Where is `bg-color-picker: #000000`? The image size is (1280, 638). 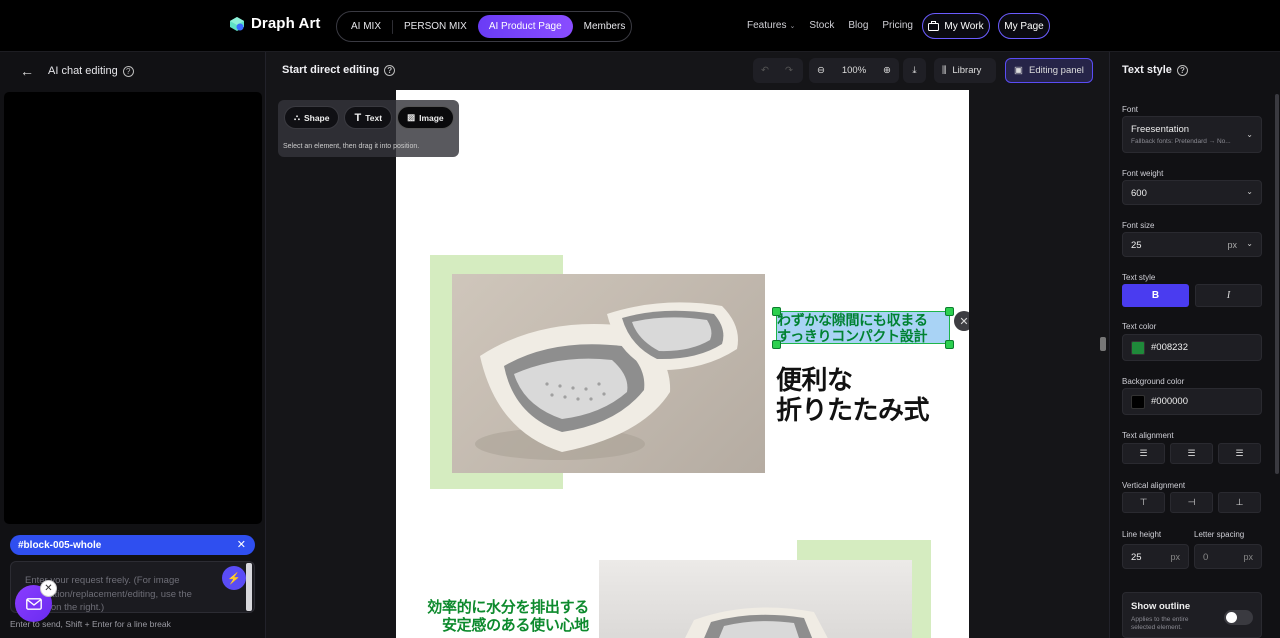 bg-color-picker: #000000 is located at coordinates (1192, 401).